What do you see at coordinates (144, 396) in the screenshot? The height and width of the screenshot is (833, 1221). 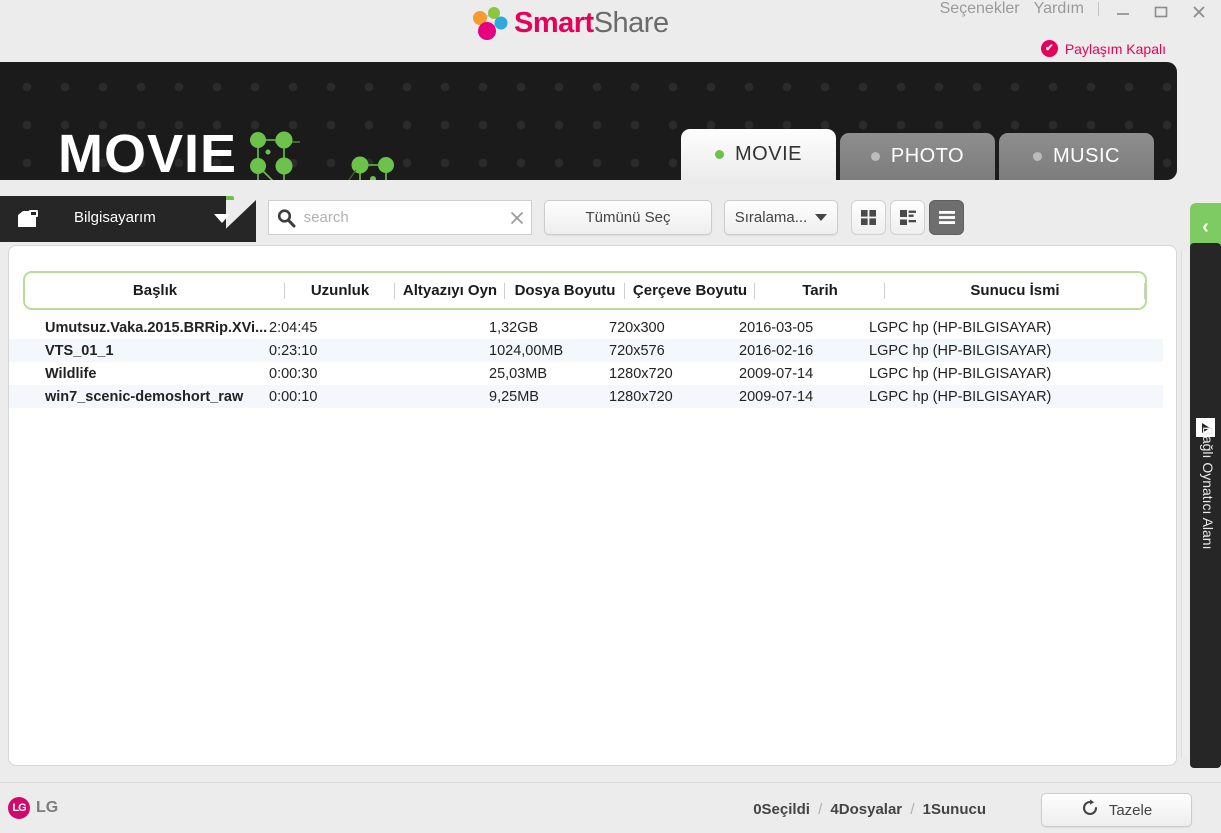 I see `cell-title: win7_scenic-demoshort_raw` at bounding box center [144, 396].